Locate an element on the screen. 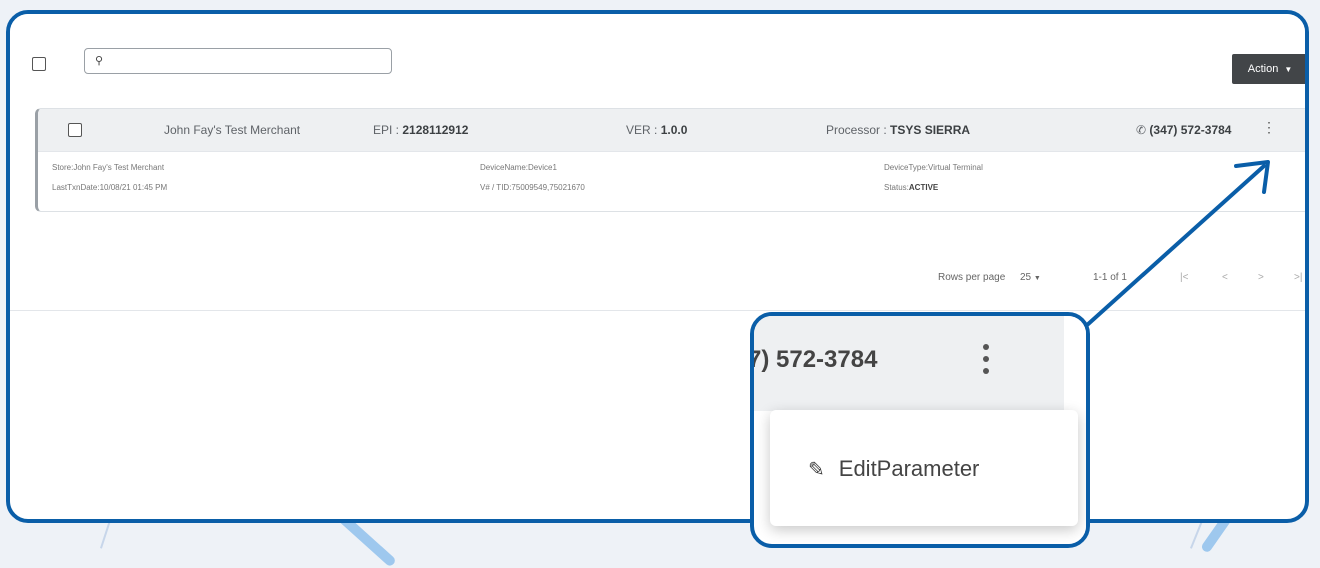  epi-label: EPI : is located at coordinates (386, 130).